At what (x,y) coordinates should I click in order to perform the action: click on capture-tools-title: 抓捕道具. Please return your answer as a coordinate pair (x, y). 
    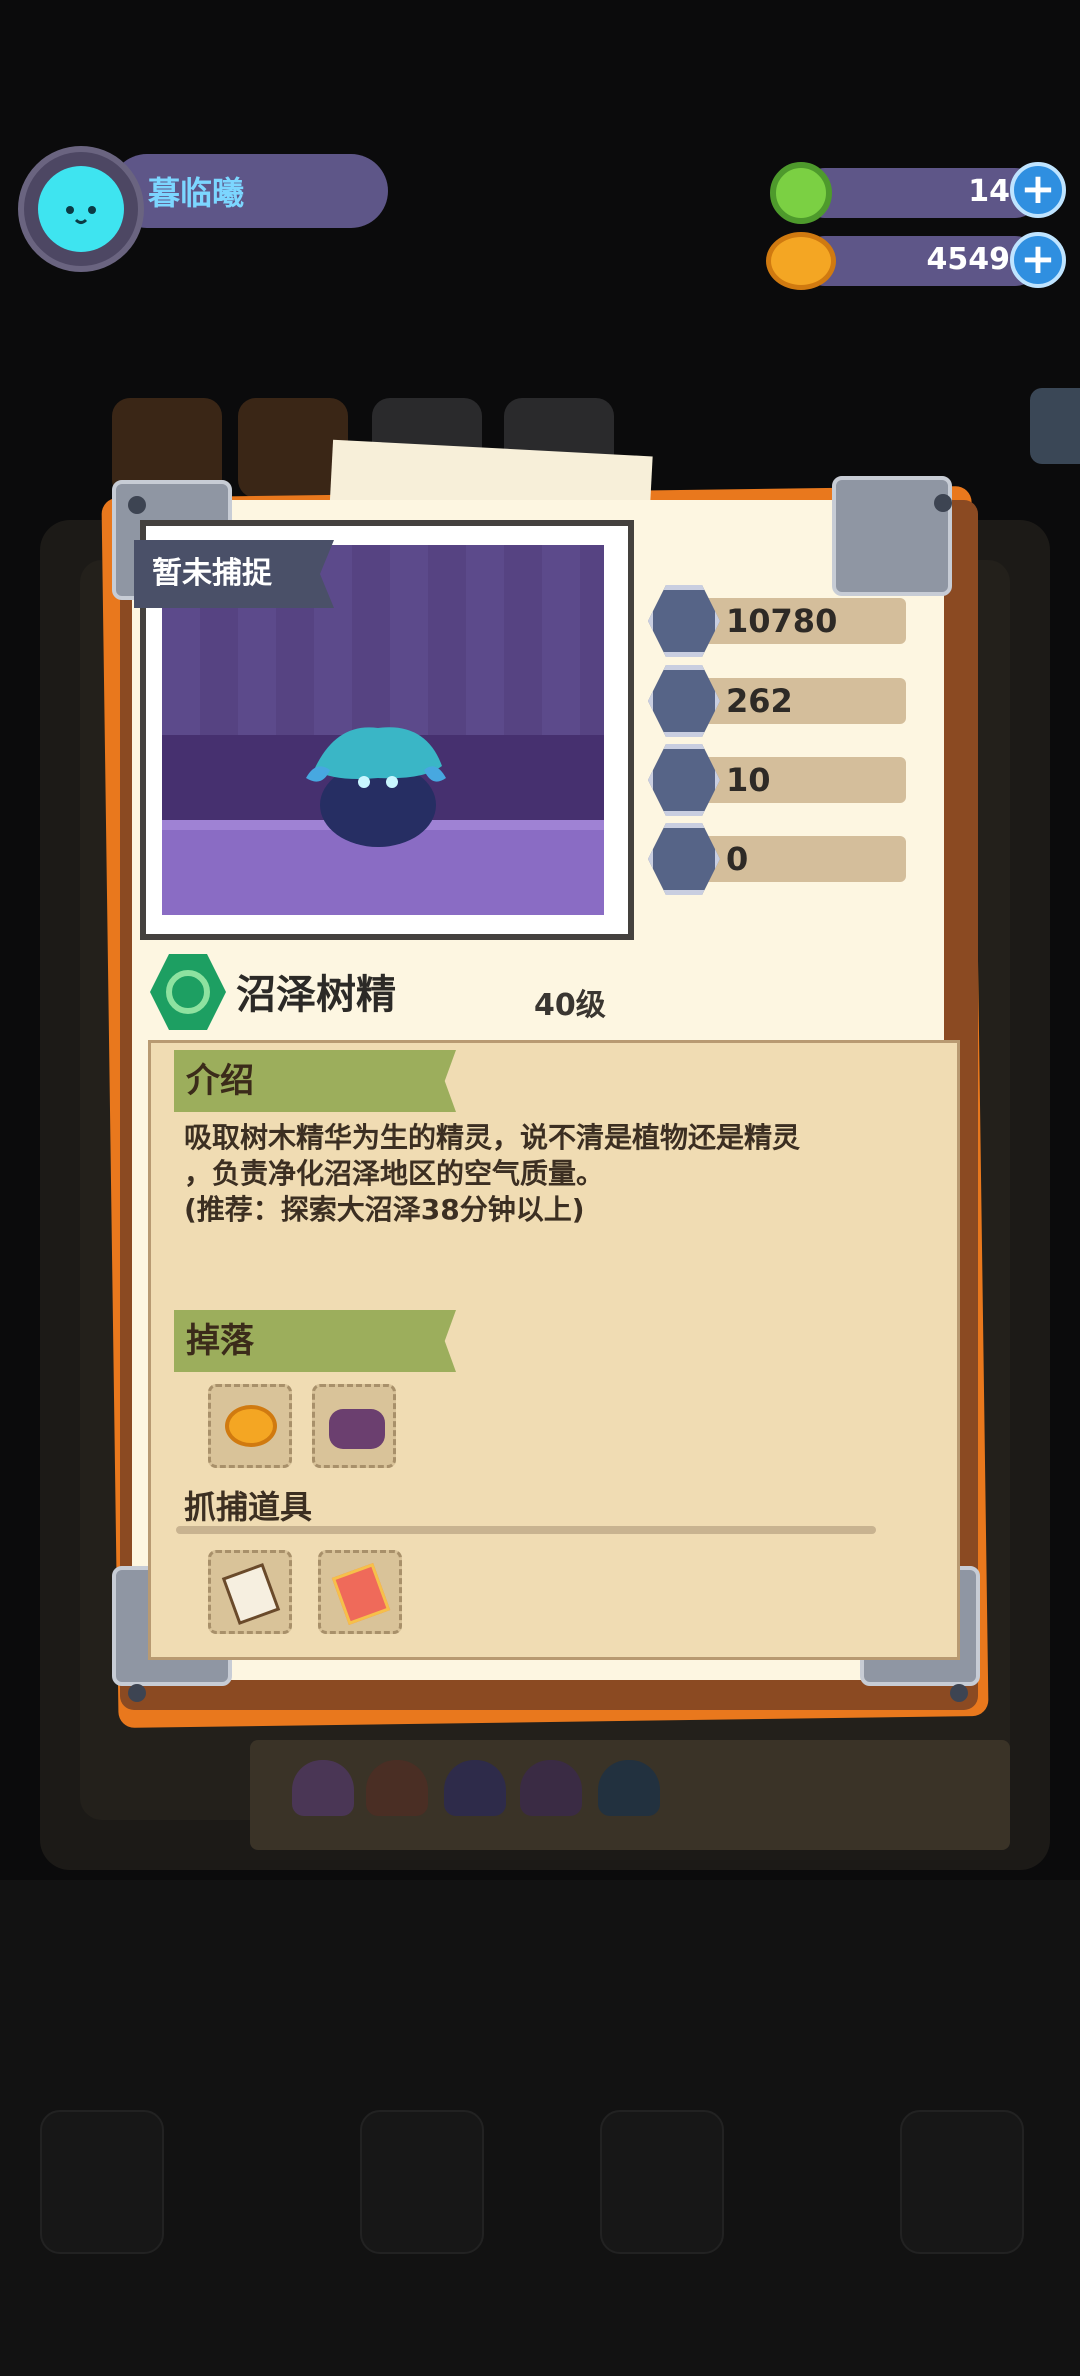
    Looking at the image, I should click on (248, 1507).